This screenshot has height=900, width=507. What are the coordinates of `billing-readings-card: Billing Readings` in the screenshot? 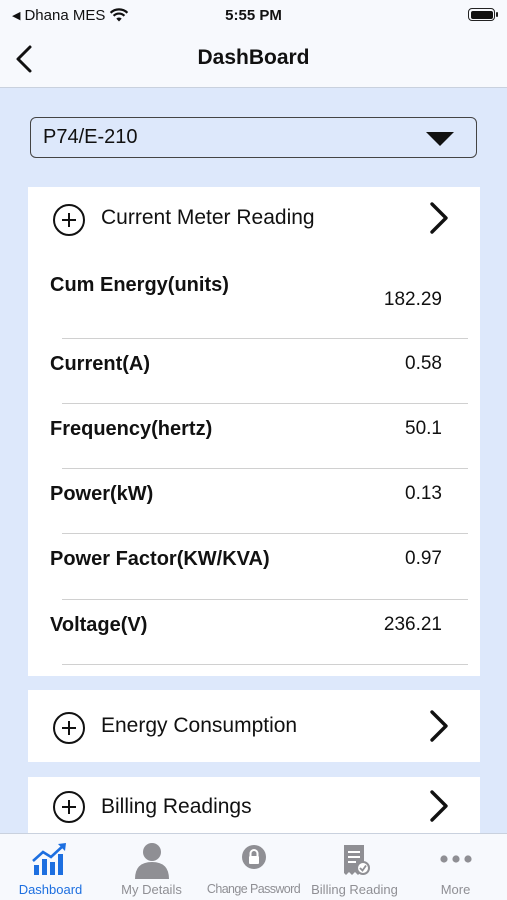 It's located at (254, 805).